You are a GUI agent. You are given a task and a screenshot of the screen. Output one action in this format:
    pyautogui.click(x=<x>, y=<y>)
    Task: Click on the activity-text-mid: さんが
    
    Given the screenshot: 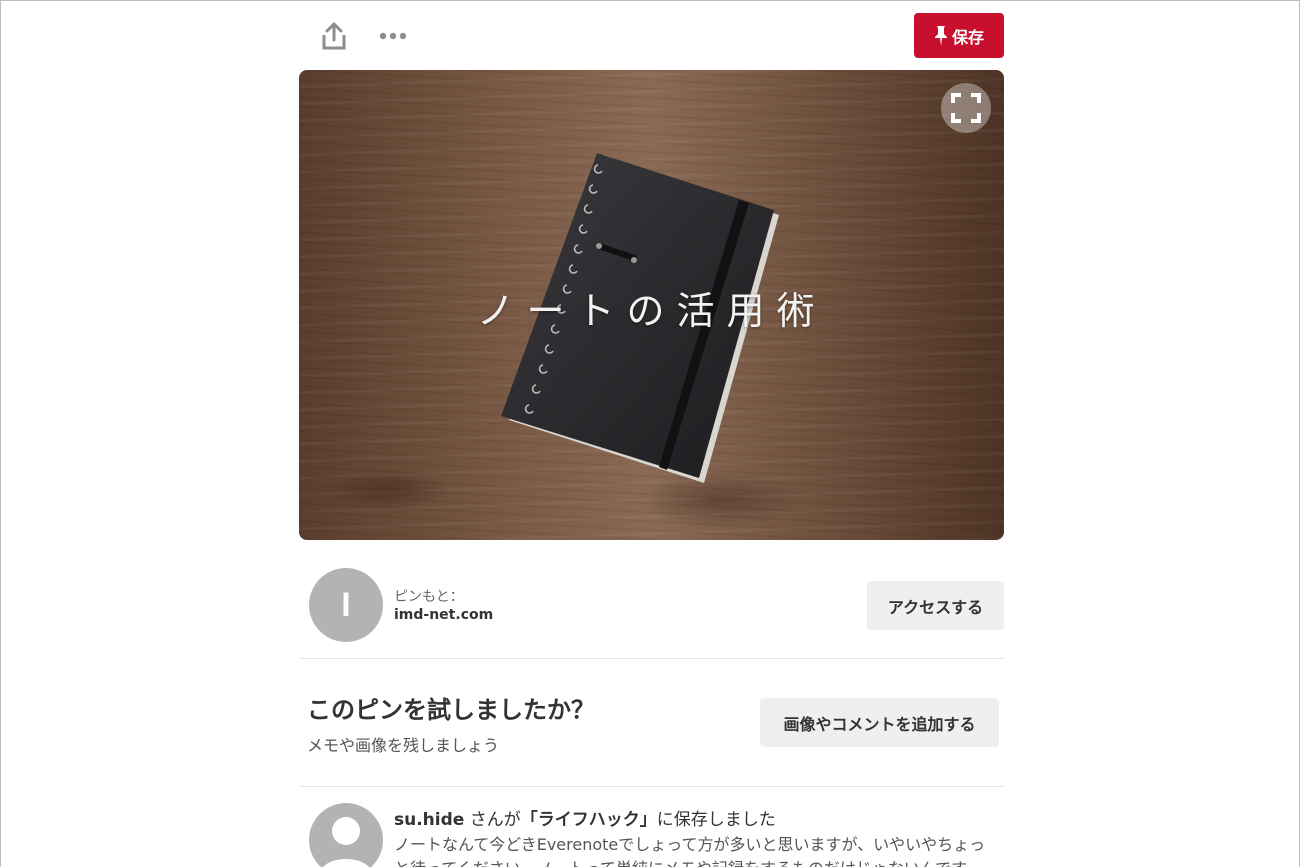 What is the action you would take?
    pyautogui.click(x=492, y=820)
    